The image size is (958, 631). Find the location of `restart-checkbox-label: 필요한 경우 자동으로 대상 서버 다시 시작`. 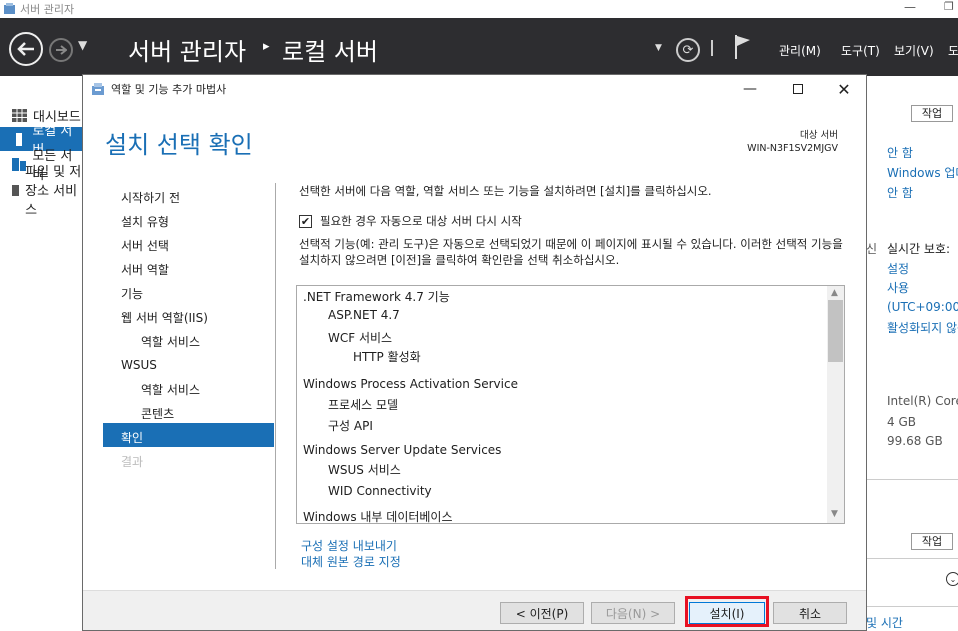

restart-checkbox-label: 필요한 경우 자동으로 대상 서버 다시 시작 is located at coordinates (421, 221).